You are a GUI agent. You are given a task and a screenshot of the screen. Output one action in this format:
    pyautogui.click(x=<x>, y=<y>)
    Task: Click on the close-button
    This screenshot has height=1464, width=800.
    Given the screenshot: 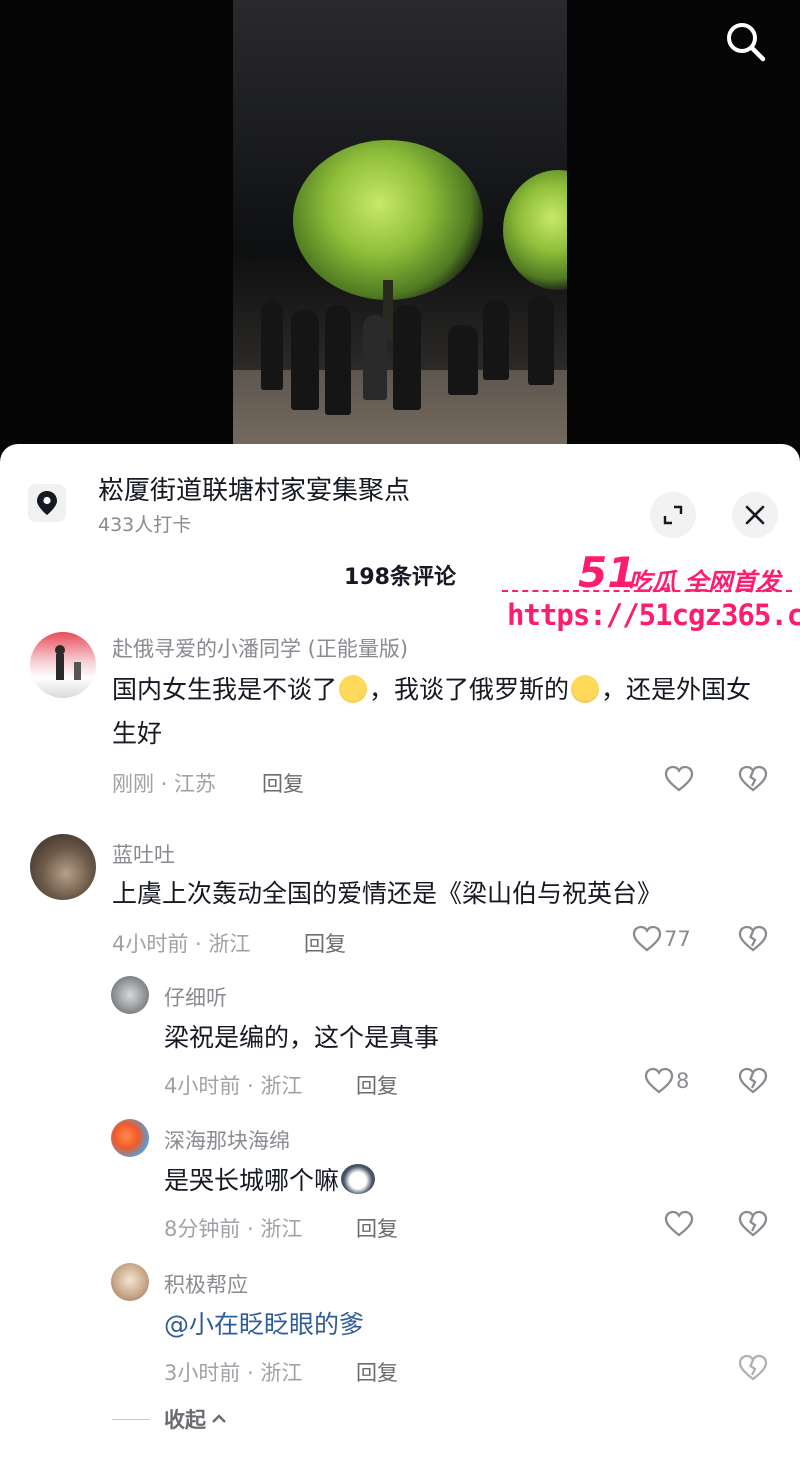 What is the action you would take?
    pyautogui.click(x=755, y=515)
    